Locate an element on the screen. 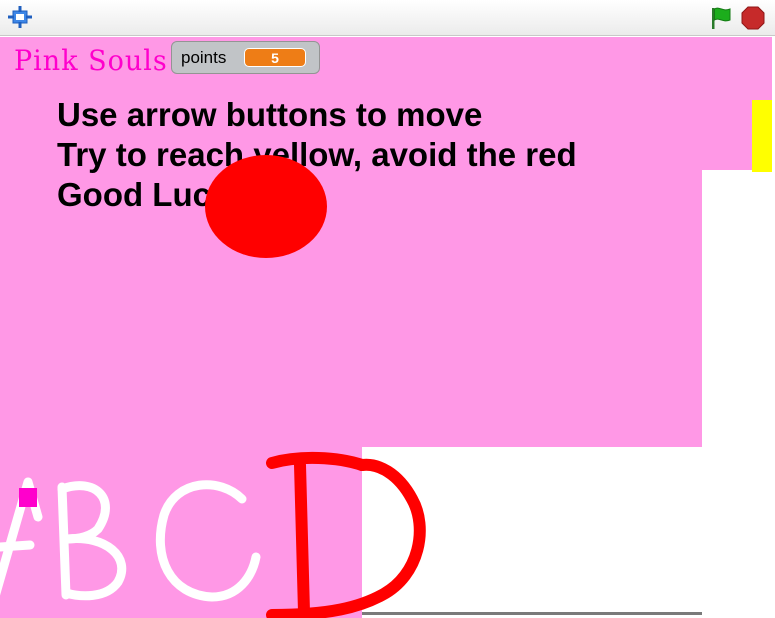 The image size is (775, 618). white-wall-block is located at coordinates (737, 394).